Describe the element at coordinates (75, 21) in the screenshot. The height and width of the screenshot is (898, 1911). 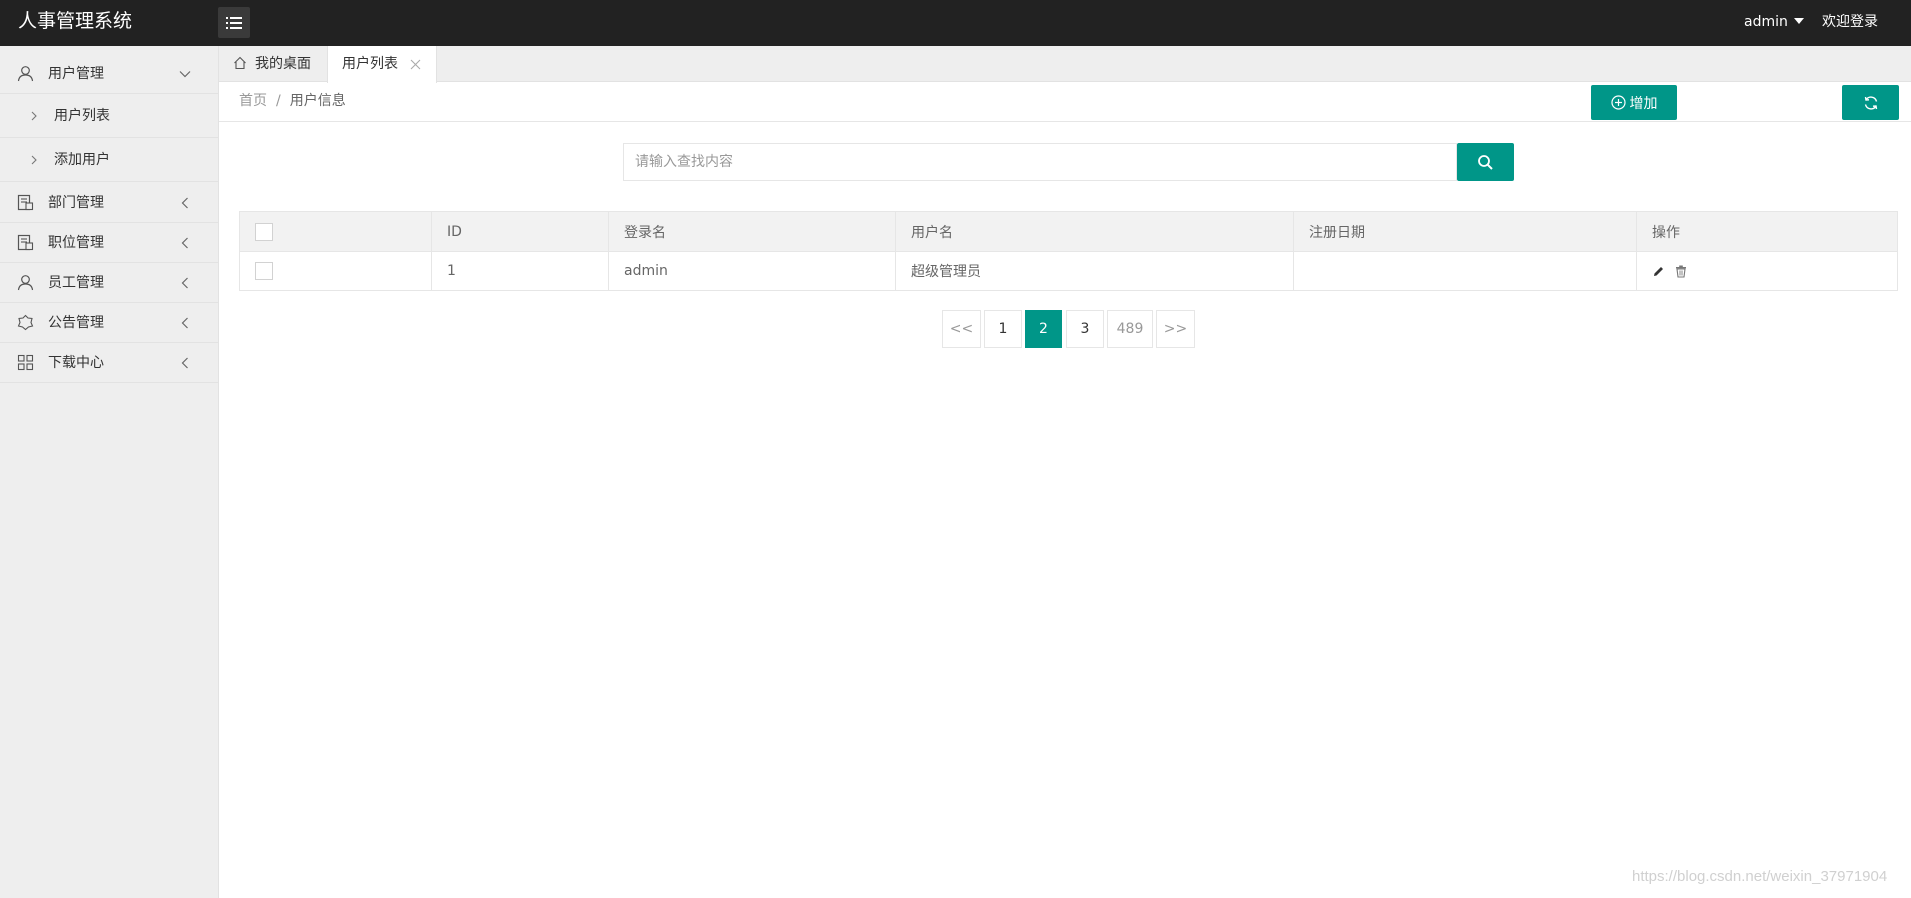
I see `app-title: 人事管理系统` at that location.